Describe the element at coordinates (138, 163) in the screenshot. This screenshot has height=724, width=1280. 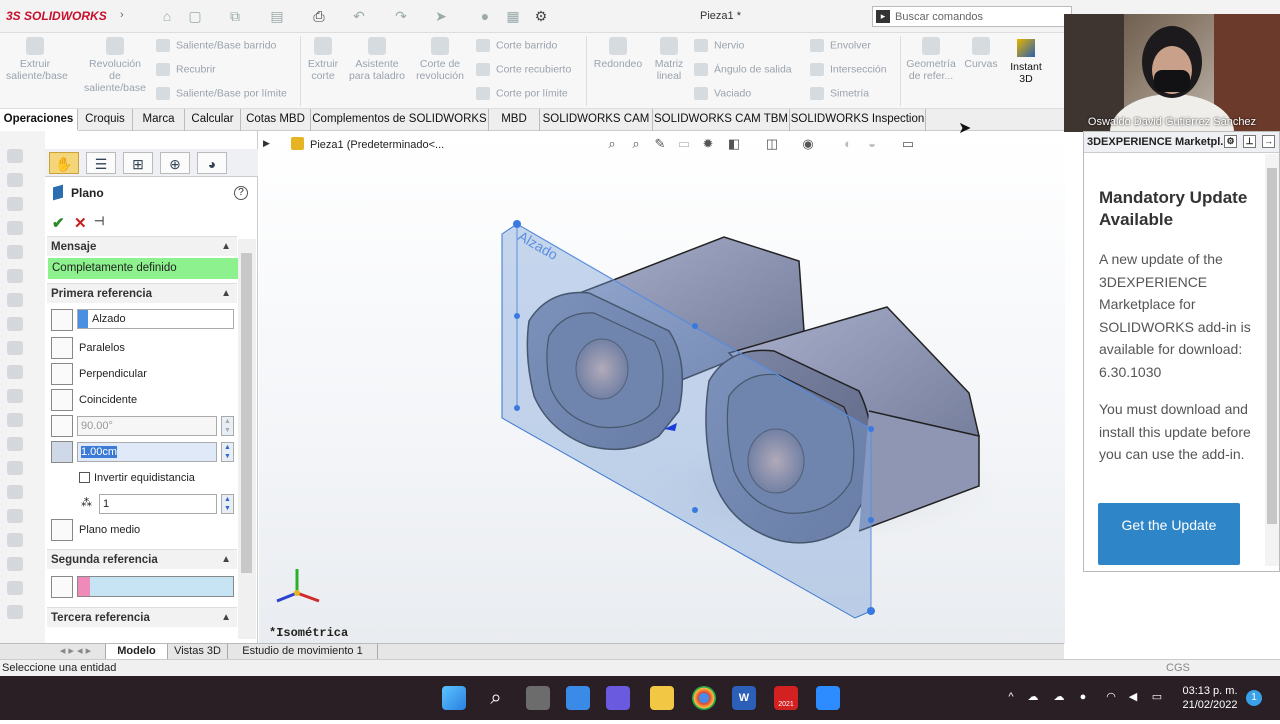
I see `configuration-manager-tab-icon: ⊞` at that location.